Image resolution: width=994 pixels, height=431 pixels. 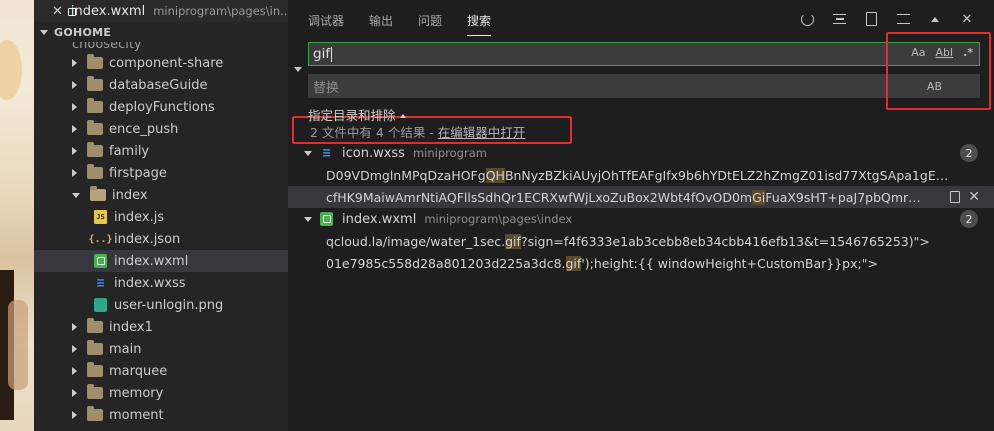 I want to click on replace-placeholder: 替换, so click(x=326, y=88).